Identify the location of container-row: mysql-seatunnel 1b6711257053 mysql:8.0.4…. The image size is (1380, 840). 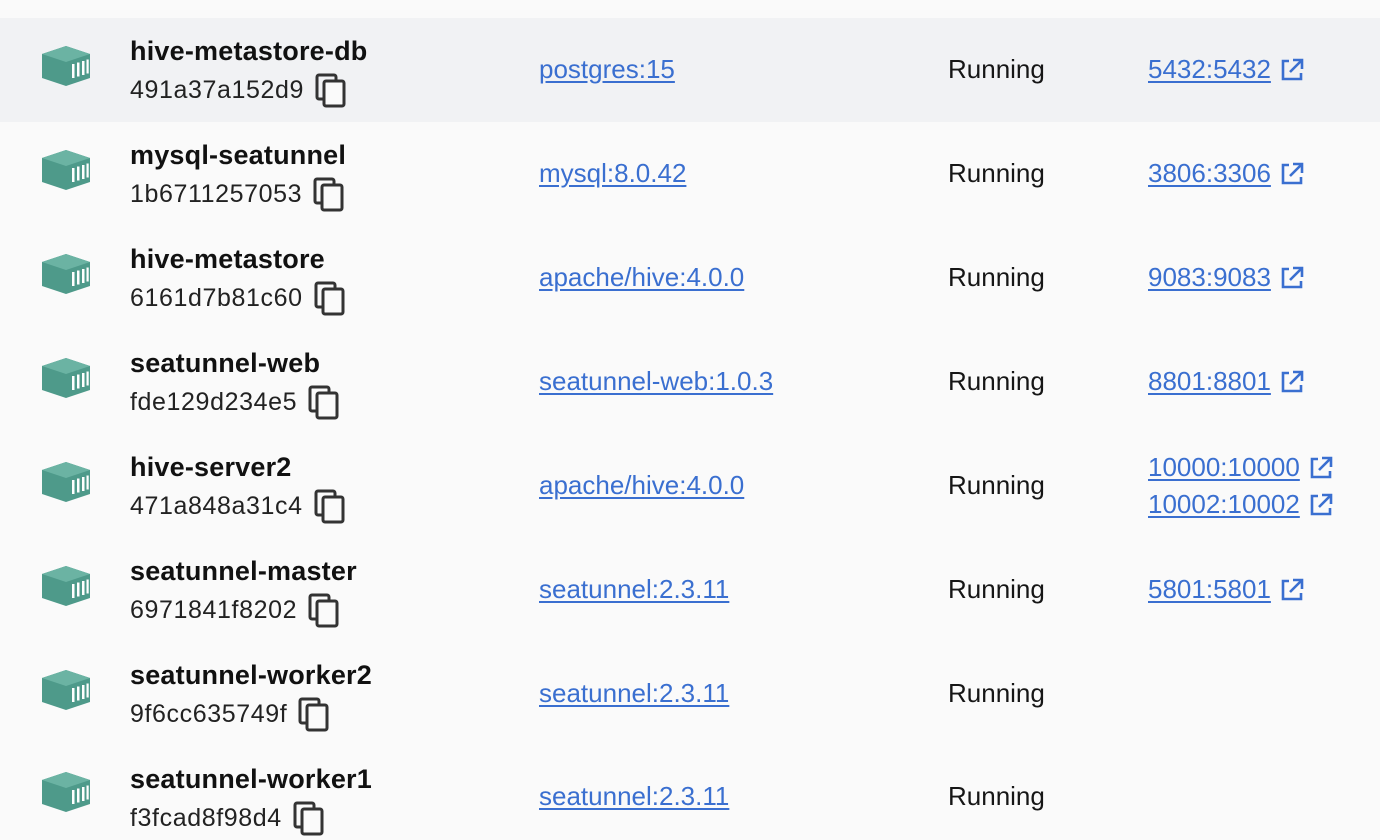
(690, 174).